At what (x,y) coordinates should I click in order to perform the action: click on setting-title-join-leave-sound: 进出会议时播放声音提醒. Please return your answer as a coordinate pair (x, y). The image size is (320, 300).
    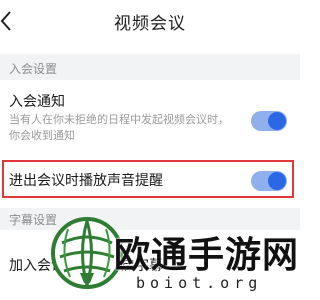
    Looking at the image, I should click on (86, 181).